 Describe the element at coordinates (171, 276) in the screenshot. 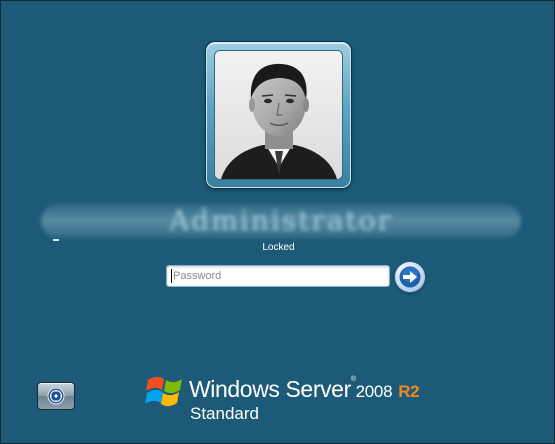

I see `text-caret` at that location.